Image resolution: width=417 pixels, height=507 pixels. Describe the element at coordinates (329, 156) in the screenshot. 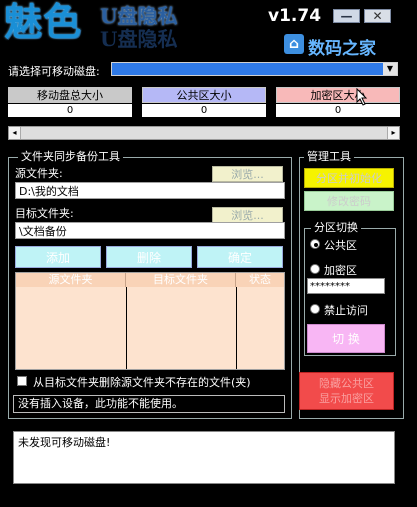

I see `manage-group-title: 管理工具` at that location.